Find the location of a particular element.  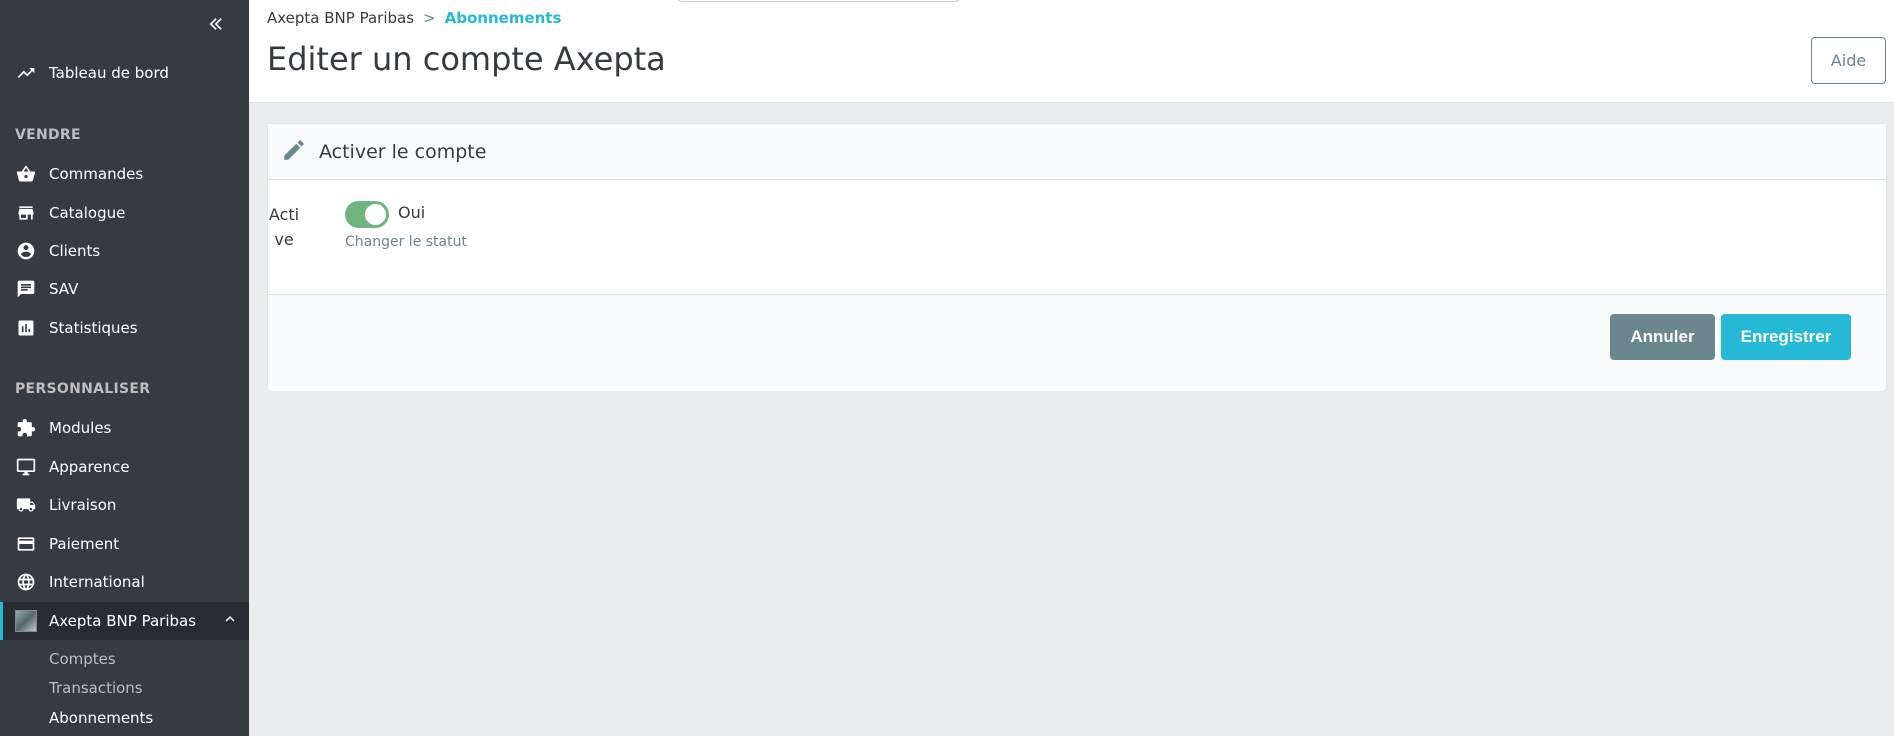

page-title: Editer un compte Axepta is located at coordinates (466, 59).